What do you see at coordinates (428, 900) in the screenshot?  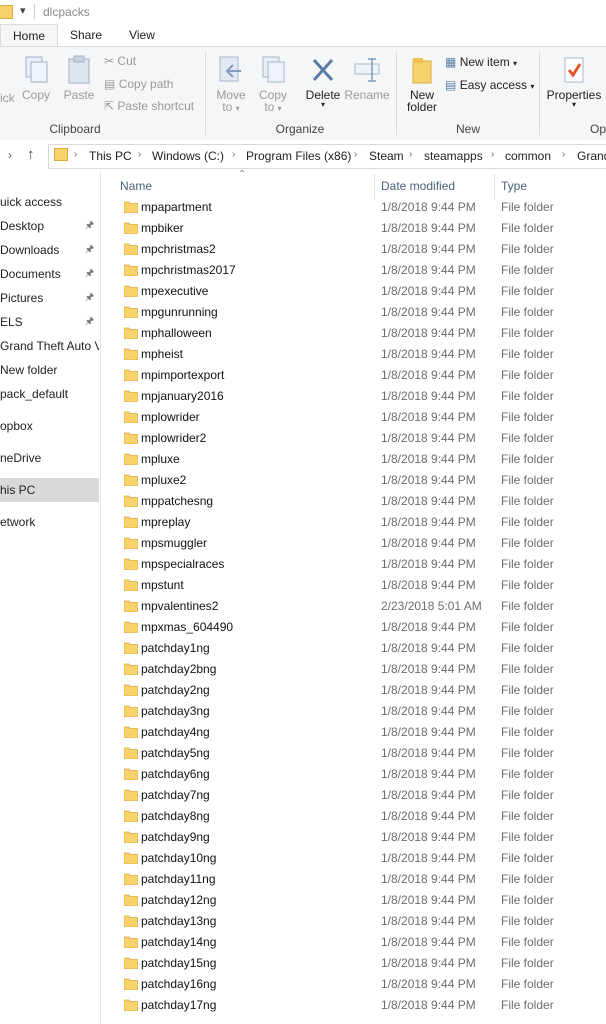 I see `file-date-modified: 1/8/2018 9:44 PM` at bounding box center [428, 900].